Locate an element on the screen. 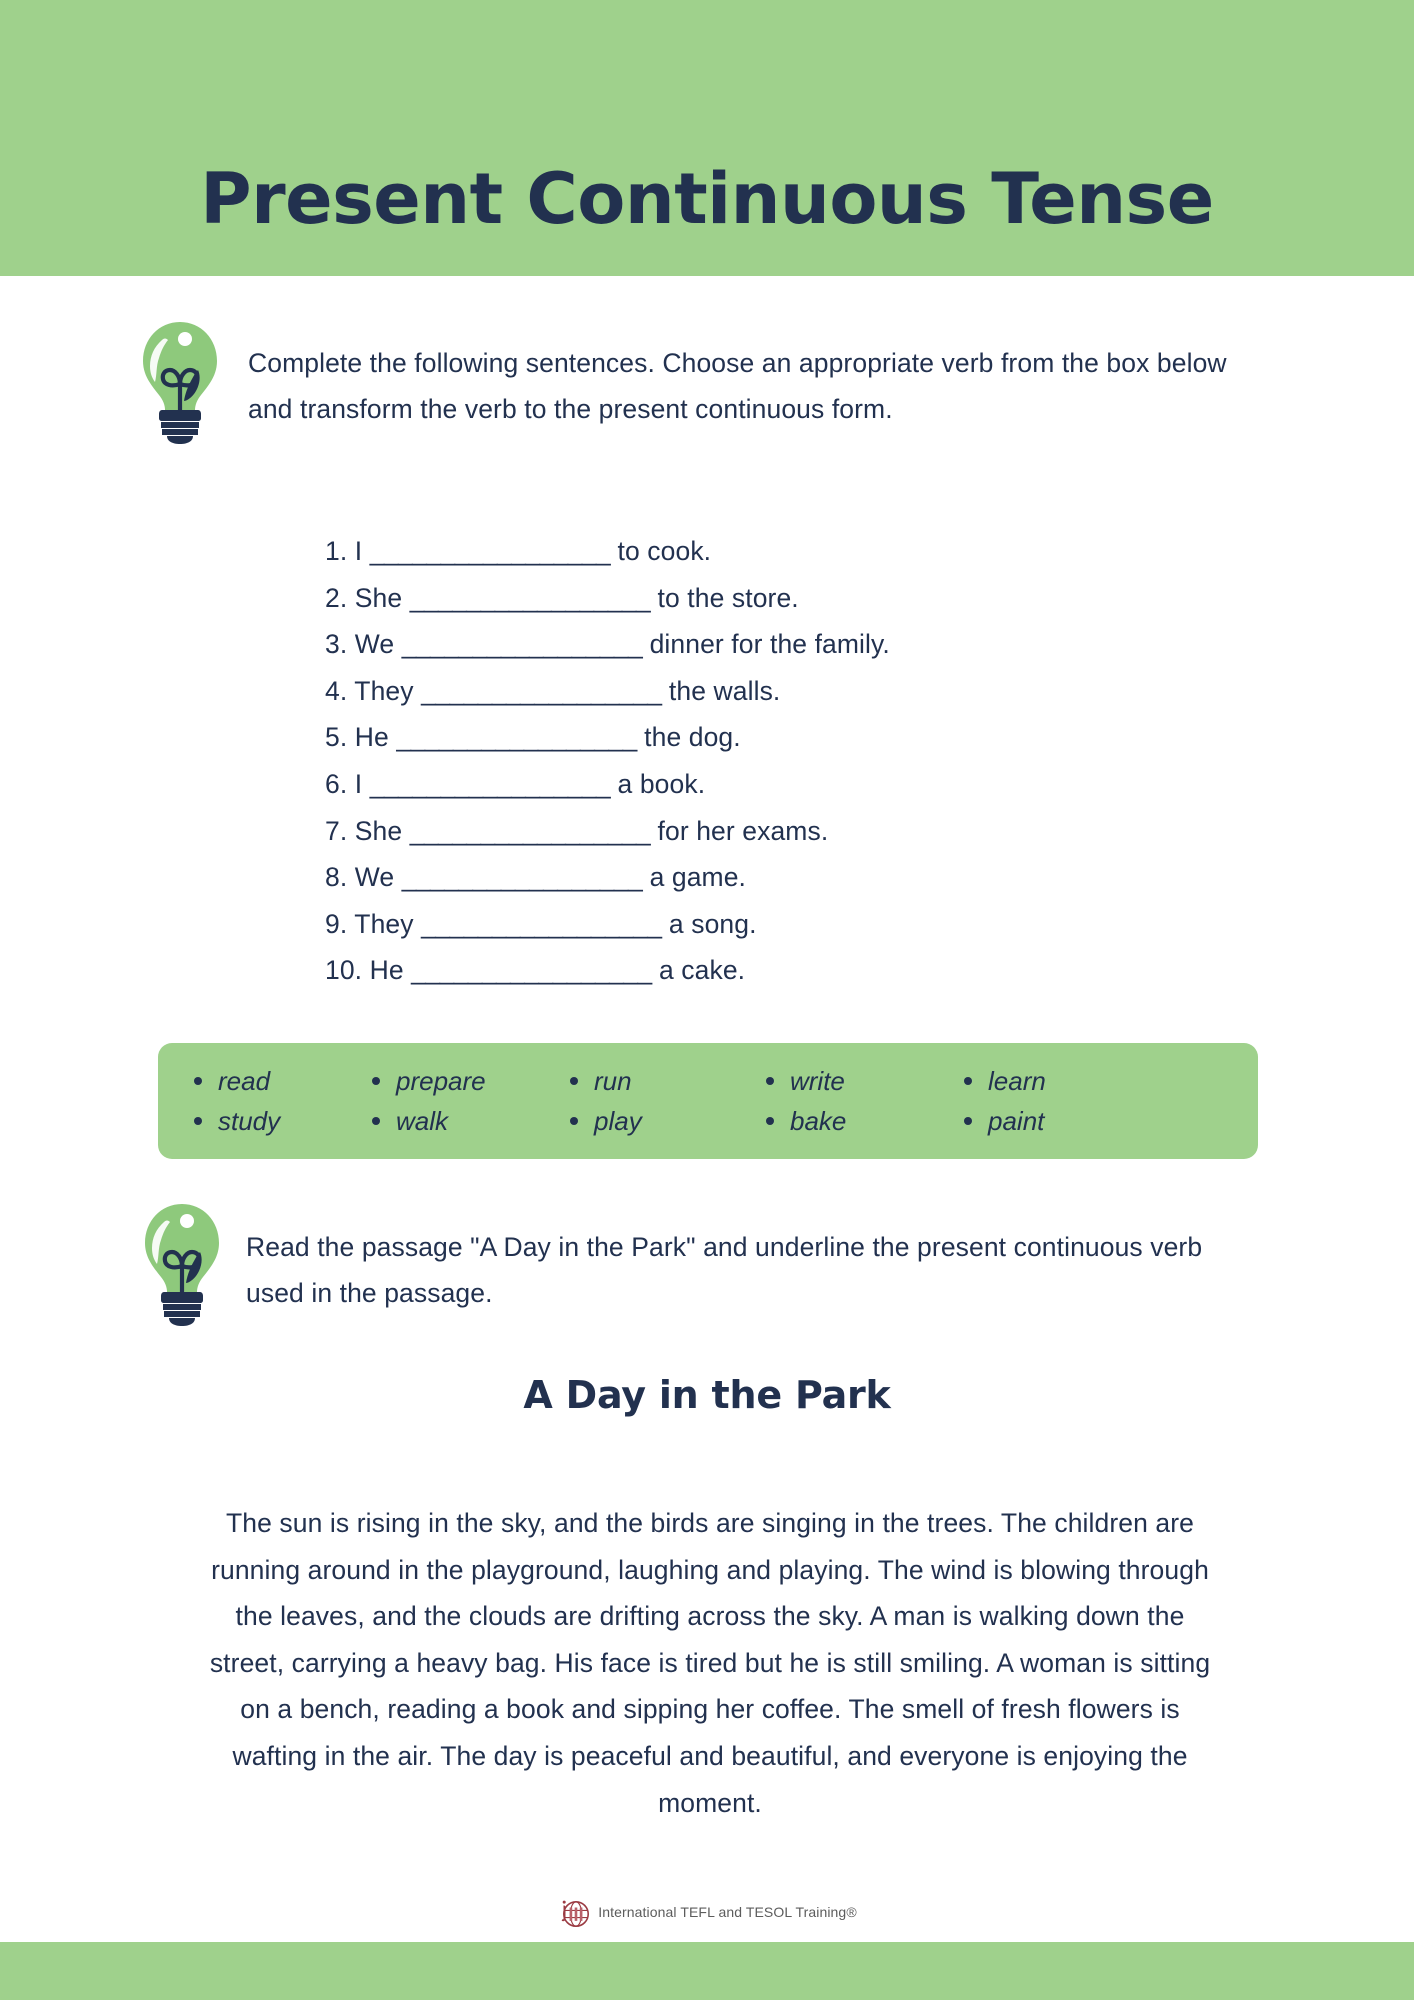 The width and height of the screenshot is (1414, 2000). sentence-tail: dinner for the family. is located at coordinates (769, 644).